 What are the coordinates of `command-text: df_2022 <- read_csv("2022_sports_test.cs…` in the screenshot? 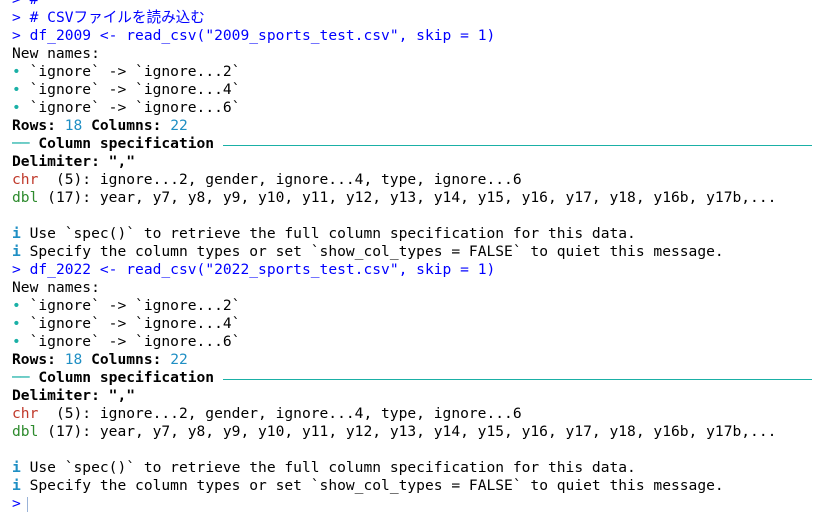 It's located at (262, 269).